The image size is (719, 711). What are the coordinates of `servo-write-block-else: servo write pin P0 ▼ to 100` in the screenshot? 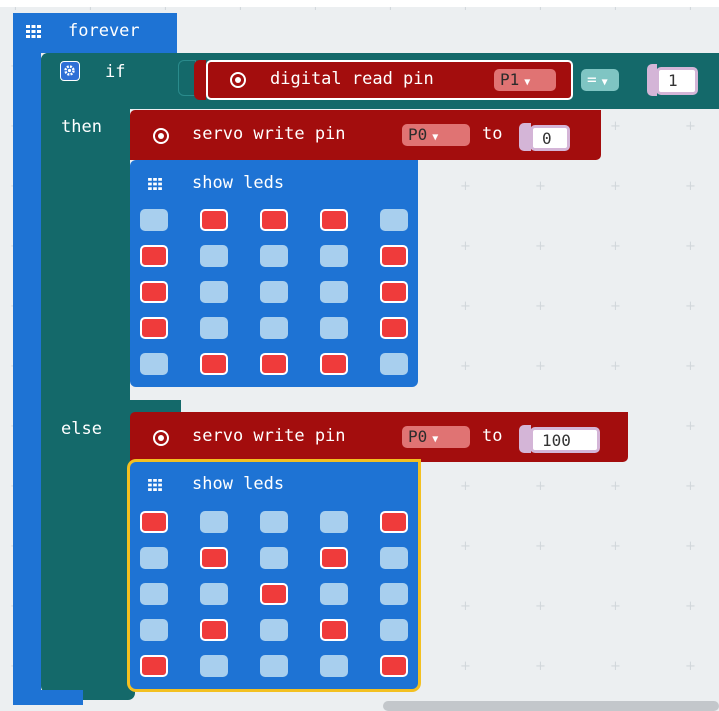 It's located at (379, 437).